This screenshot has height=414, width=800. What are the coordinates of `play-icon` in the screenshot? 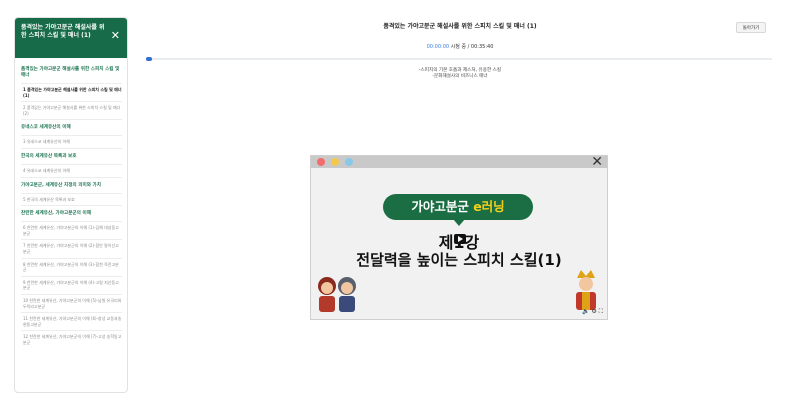 It's located at (460, 239).